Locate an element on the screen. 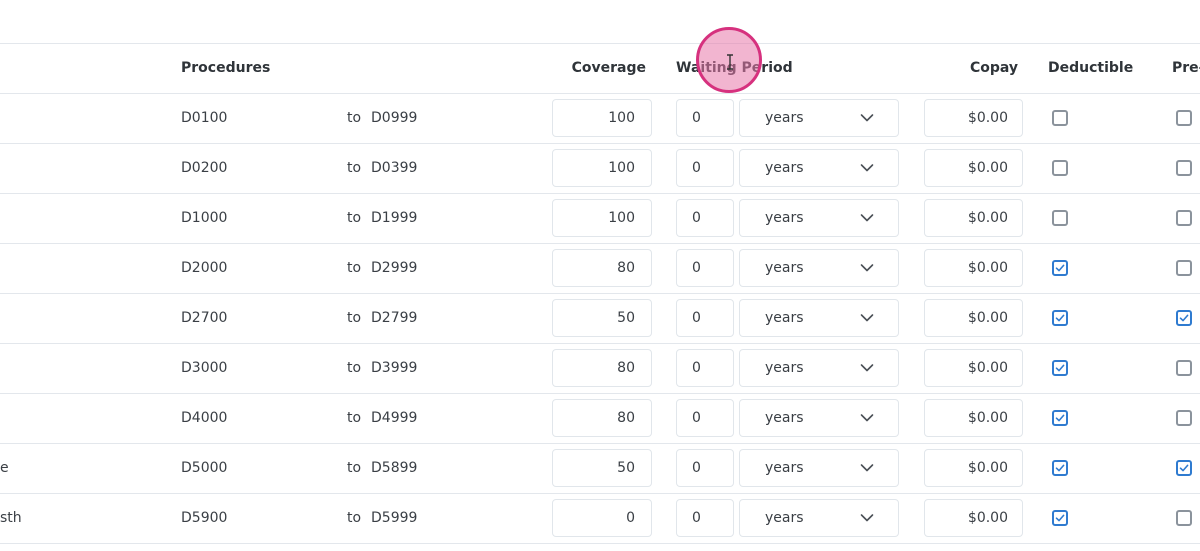 The width and height of the screenshot is (1200, 551). procedure-code-to: D0999 is located at coordinates (394, 118).